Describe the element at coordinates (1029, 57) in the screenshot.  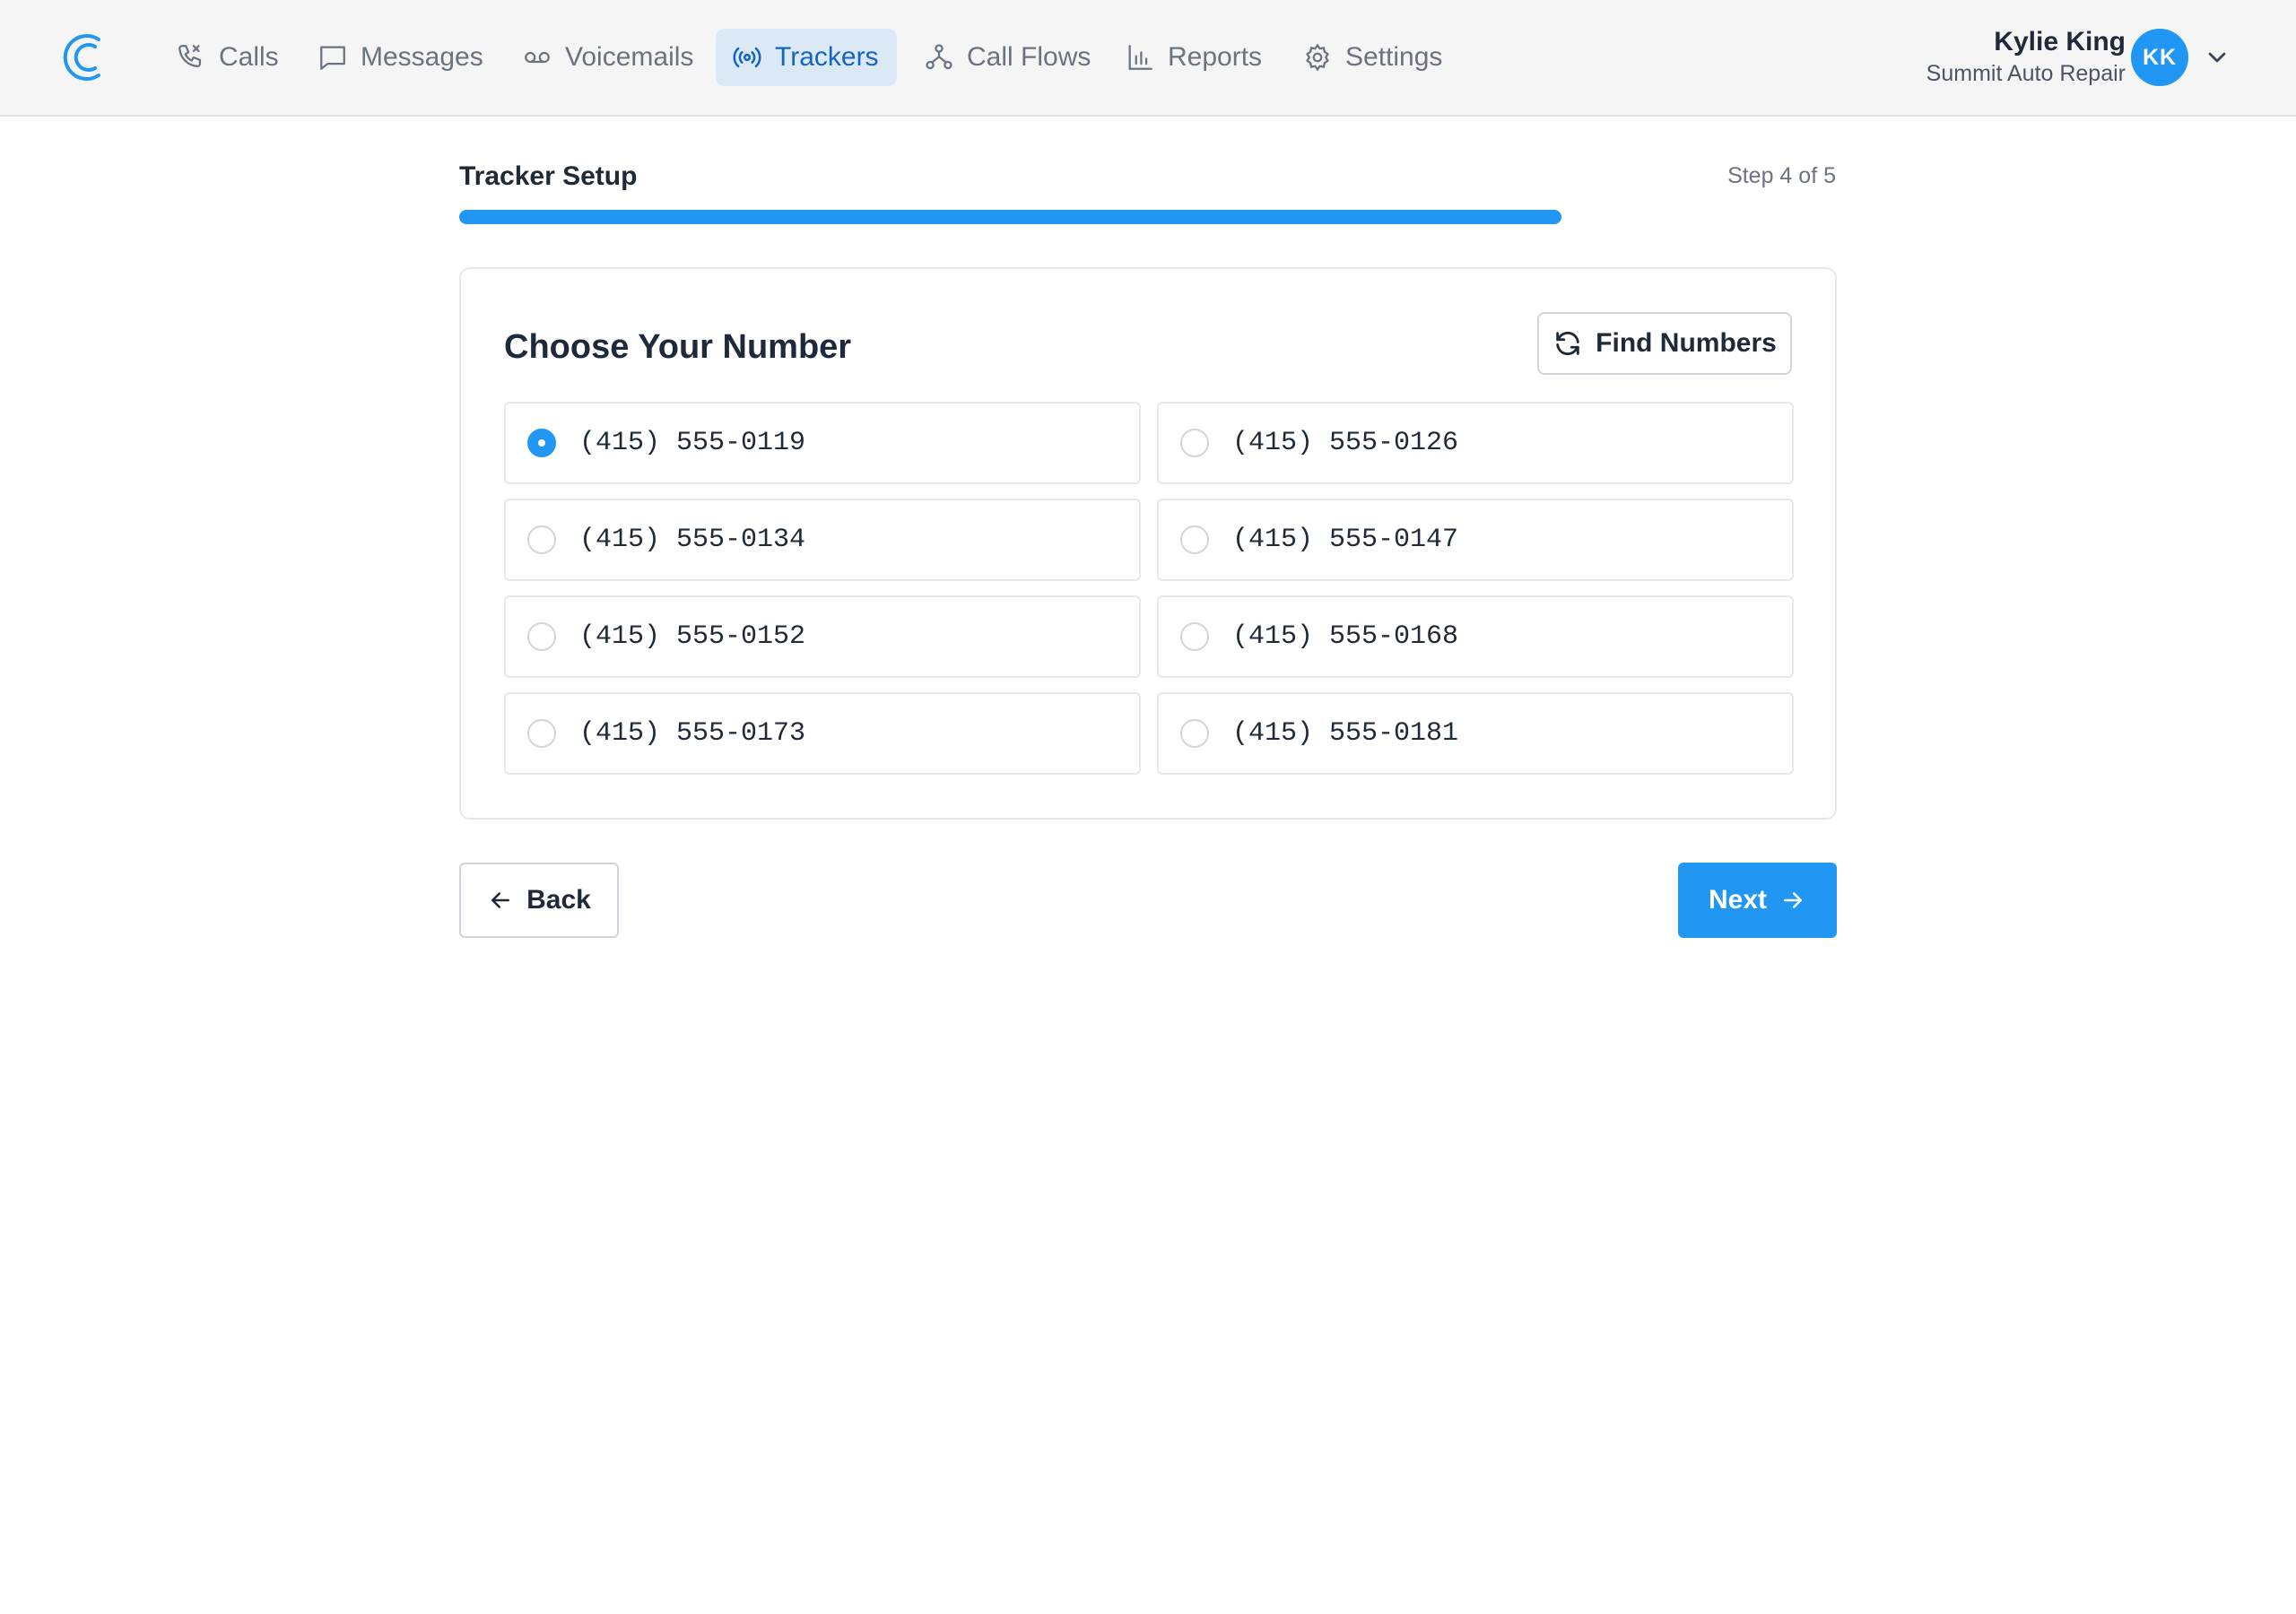
I see `nav-label-call-flows: Call Flows` at that location.